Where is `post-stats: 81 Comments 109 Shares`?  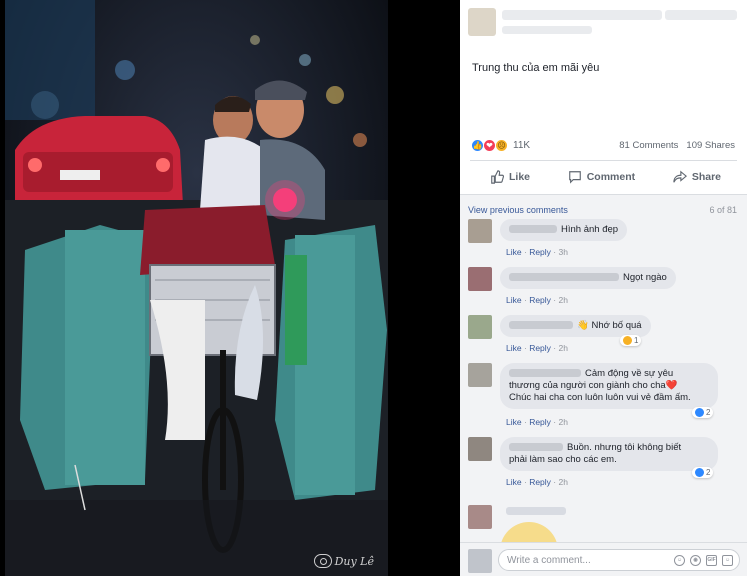 post-stats: 81 Comments 109 Shares is located at coordinates (677, 145).